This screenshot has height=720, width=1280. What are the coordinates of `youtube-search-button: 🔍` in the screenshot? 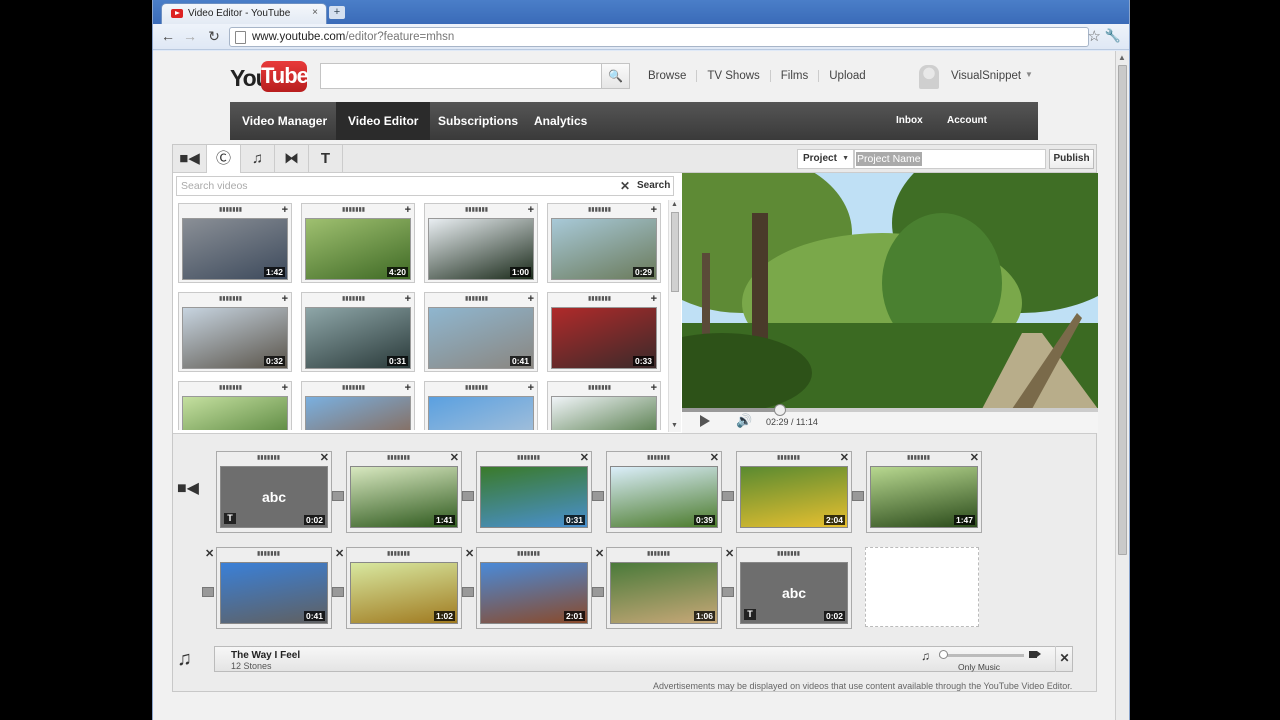 It's located at (615, 76).